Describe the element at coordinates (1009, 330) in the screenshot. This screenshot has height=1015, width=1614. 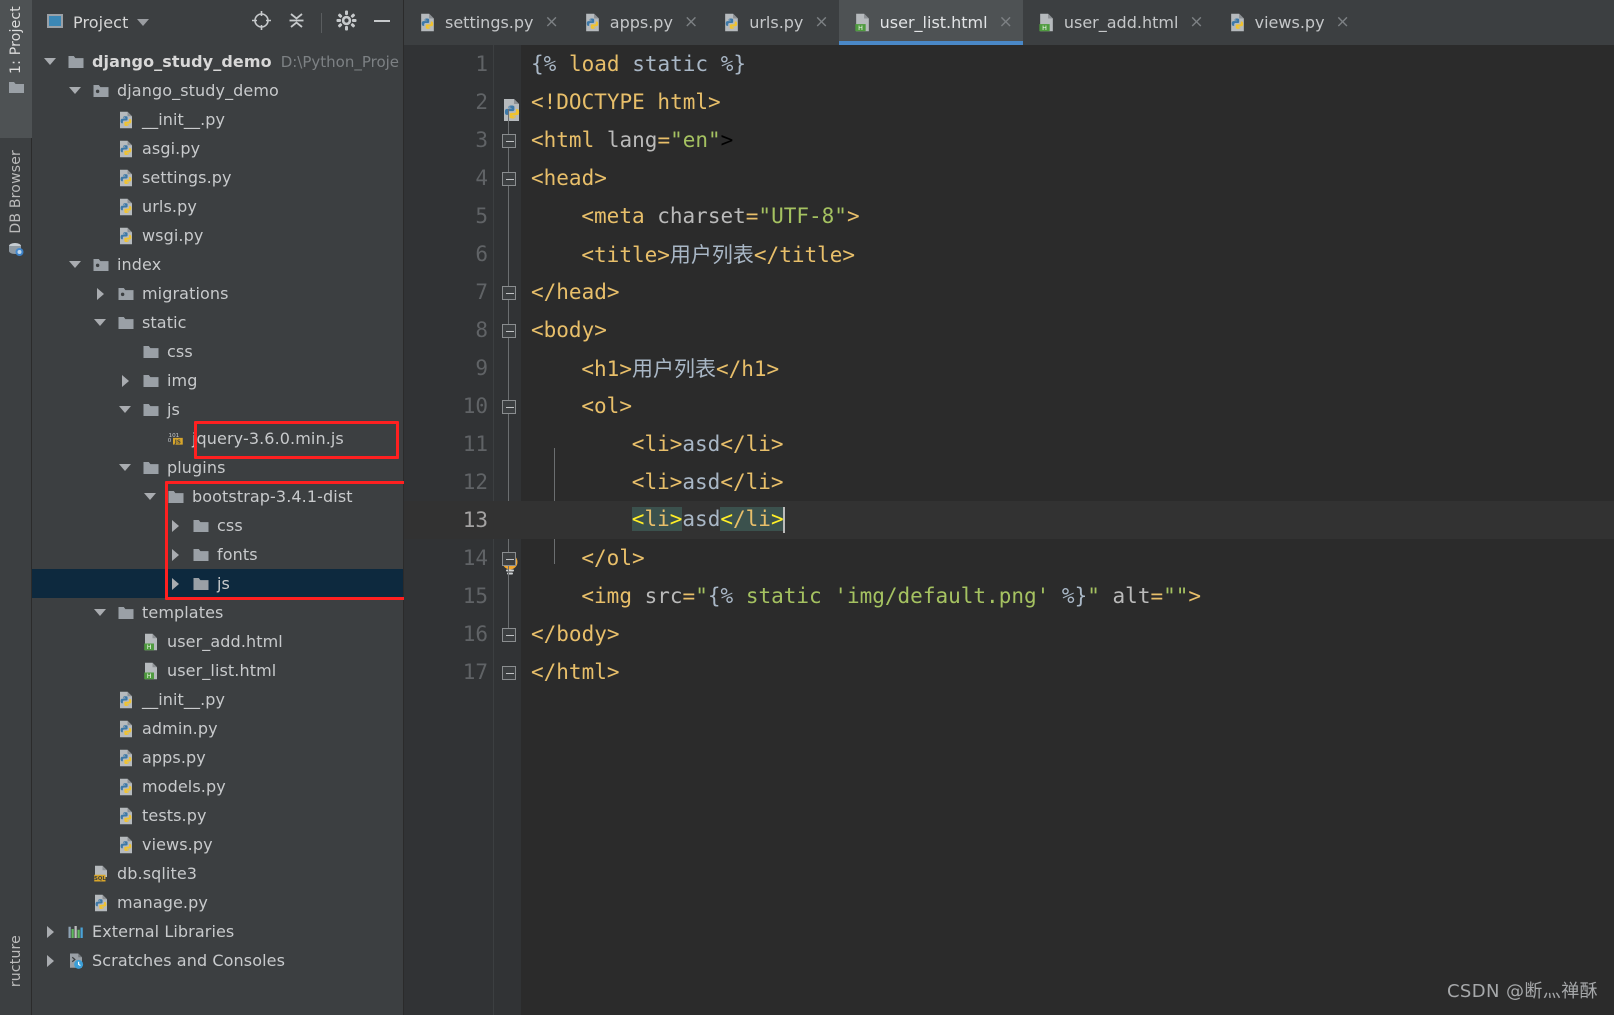
I see `code-line-8: 8 <body>` at that location.